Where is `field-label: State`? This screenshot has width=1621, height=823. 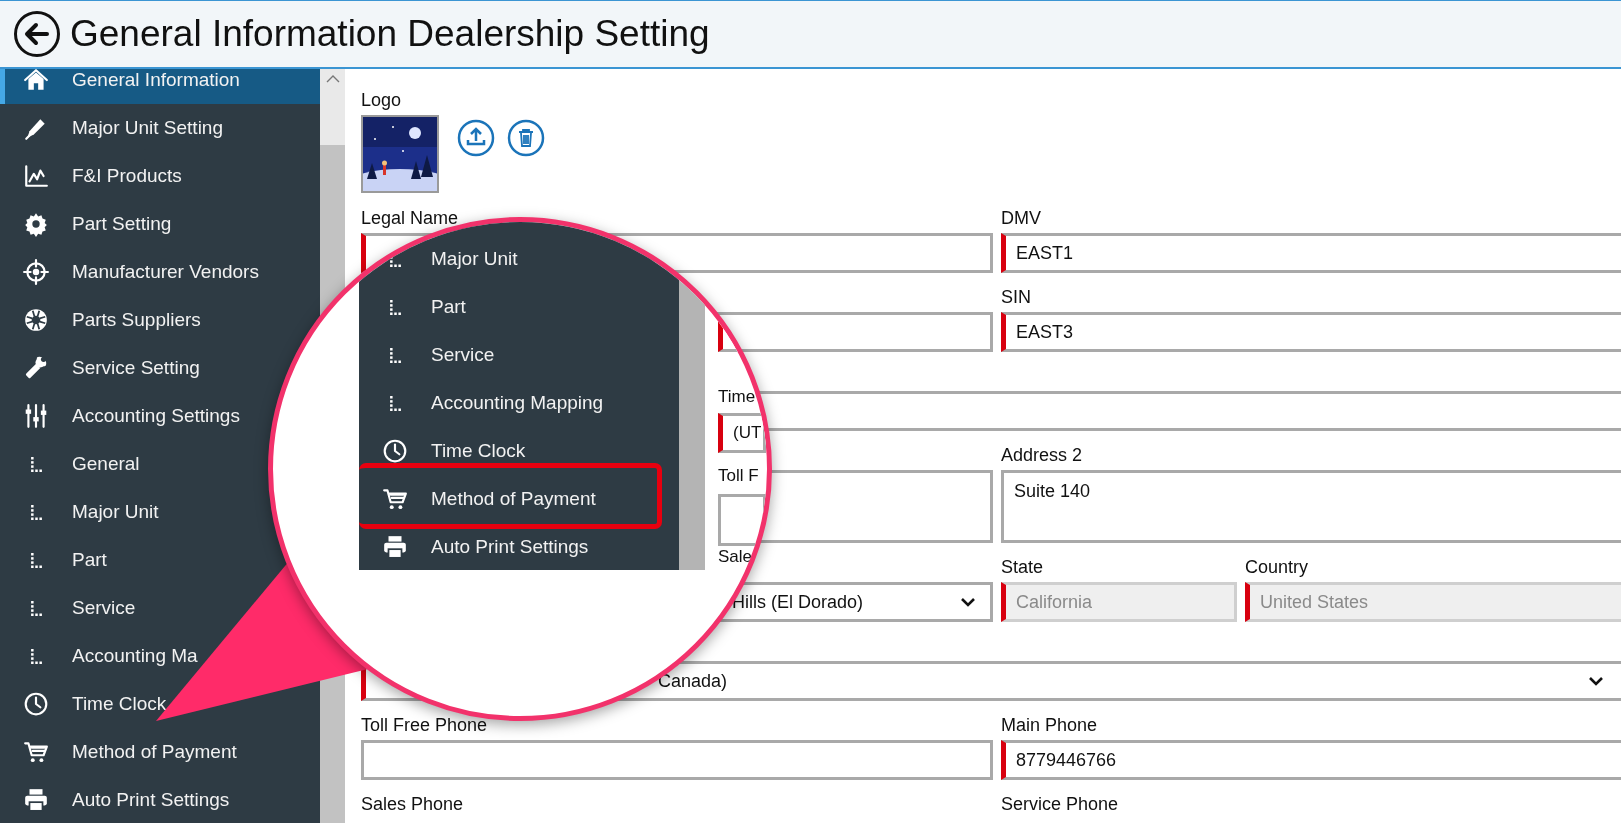
field-label: State is located at coordinates (1023, 567).